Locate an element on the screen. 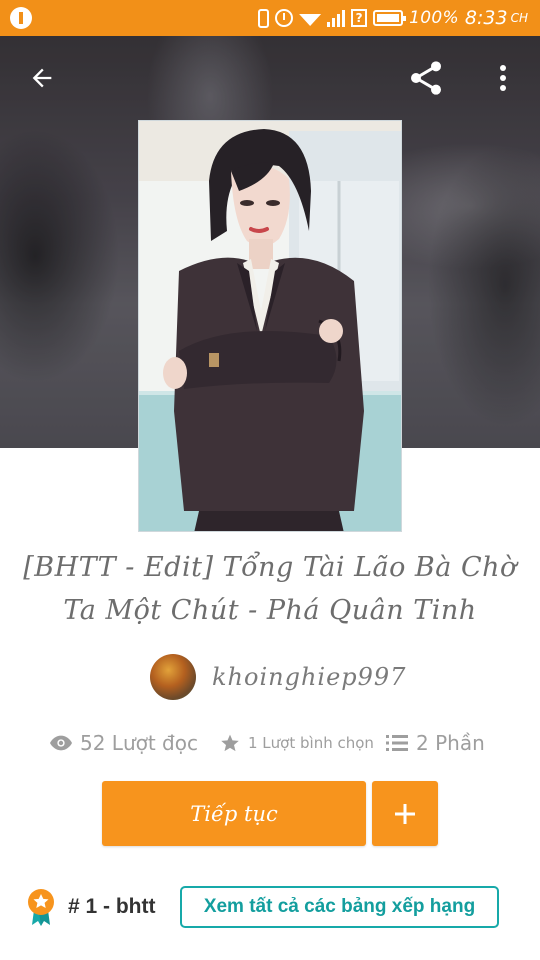 The width and height of the screenshot is (540, 960). reads-count: 52 Lượt đọc is located at coordinates (139, 743).